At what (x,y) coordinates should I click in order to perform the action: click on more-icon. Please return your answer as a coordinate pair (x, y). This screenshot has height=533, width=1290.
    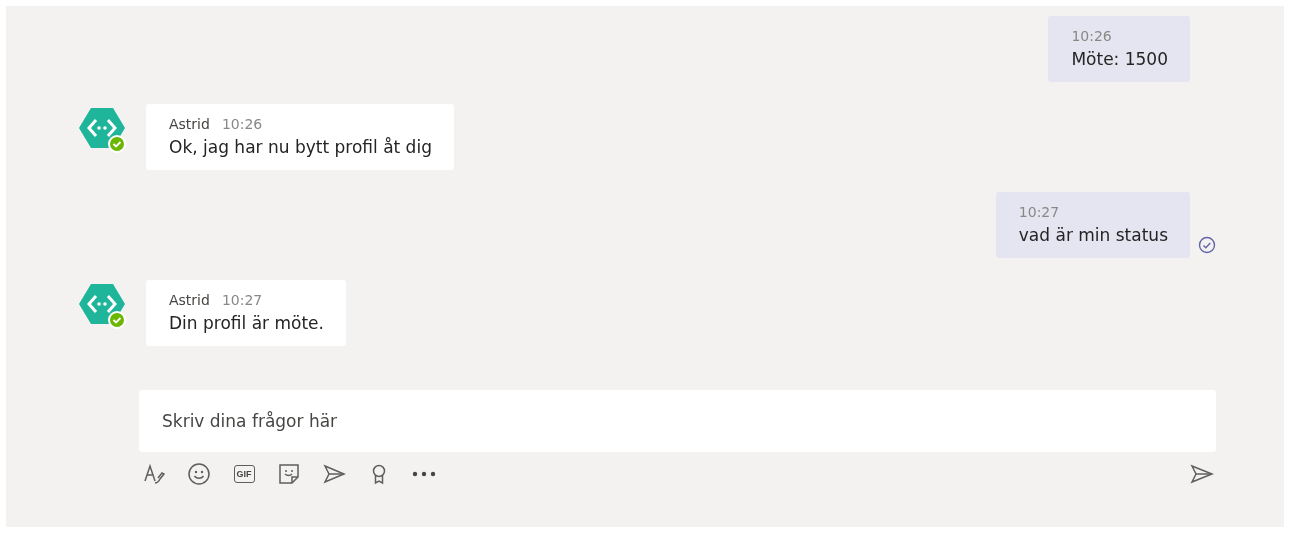
    Looking at the image, I should click on (424, 474).